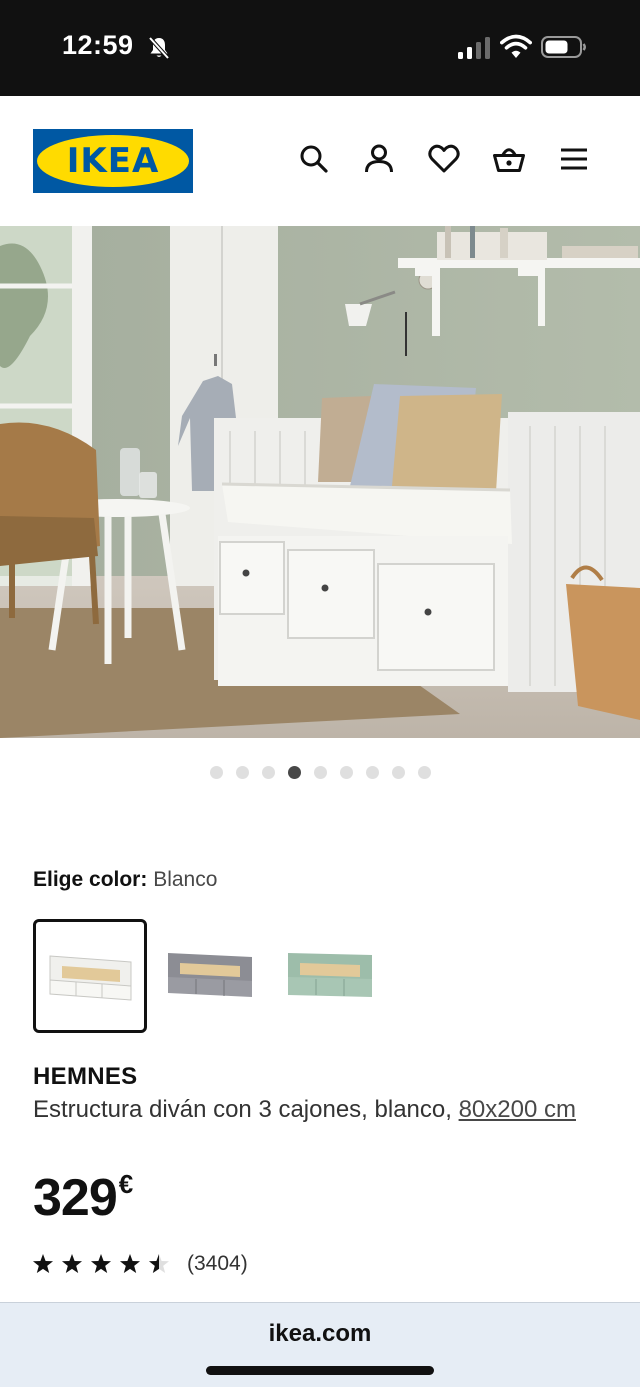 Image resolution: width=640 pixels, height=1387 pixels. I want to click on price-currency: €, so click(126, 1184).